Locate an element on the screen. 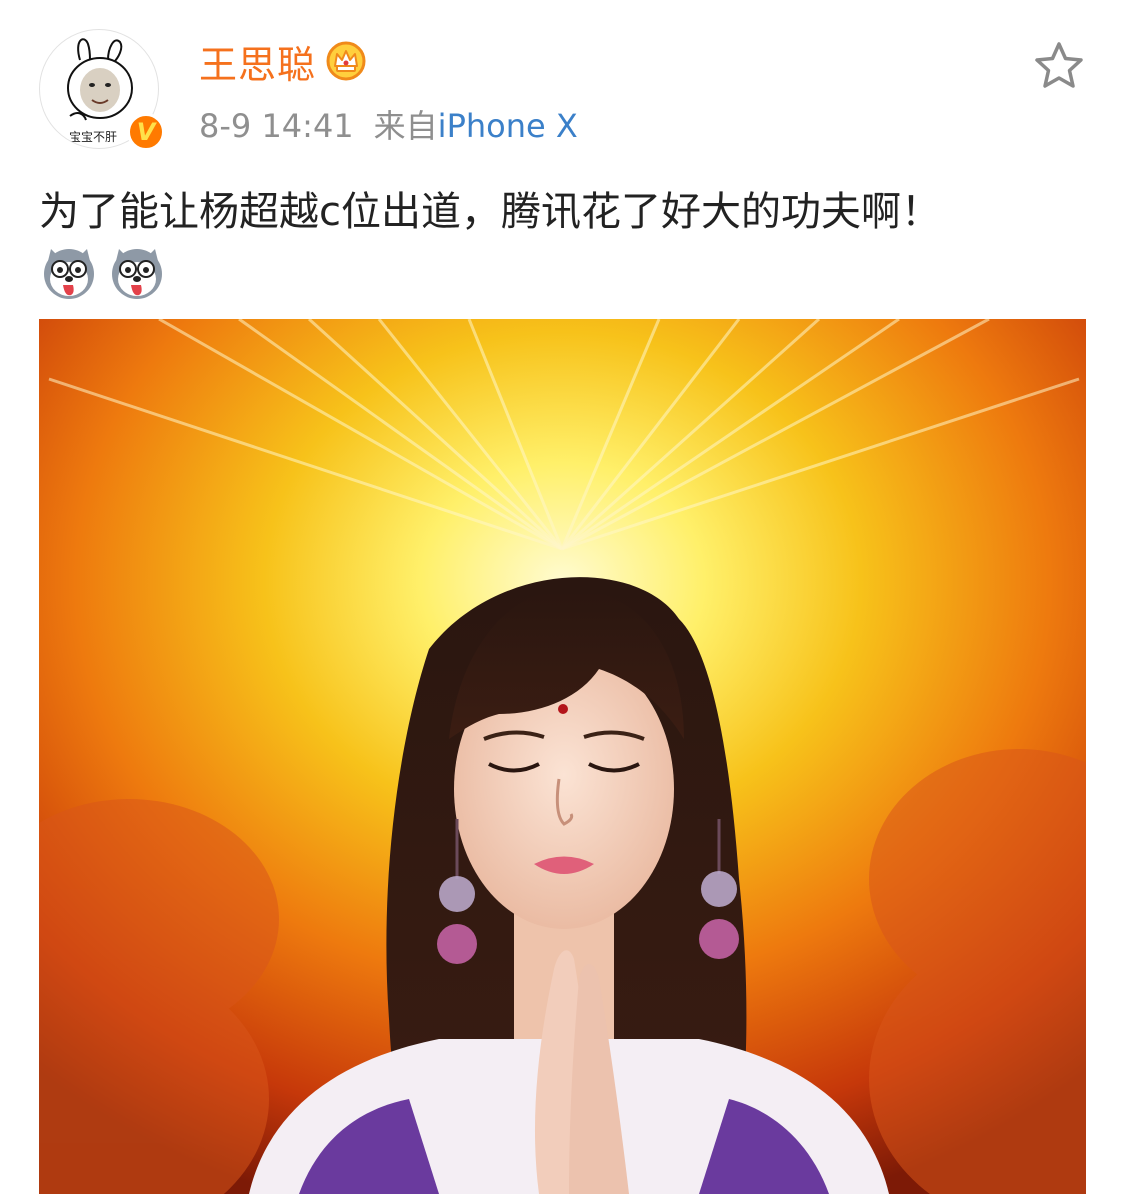 The width and height of the screenshot is (1125, 1194). author-name: 王思聪 is located at coordinates (257, 61).